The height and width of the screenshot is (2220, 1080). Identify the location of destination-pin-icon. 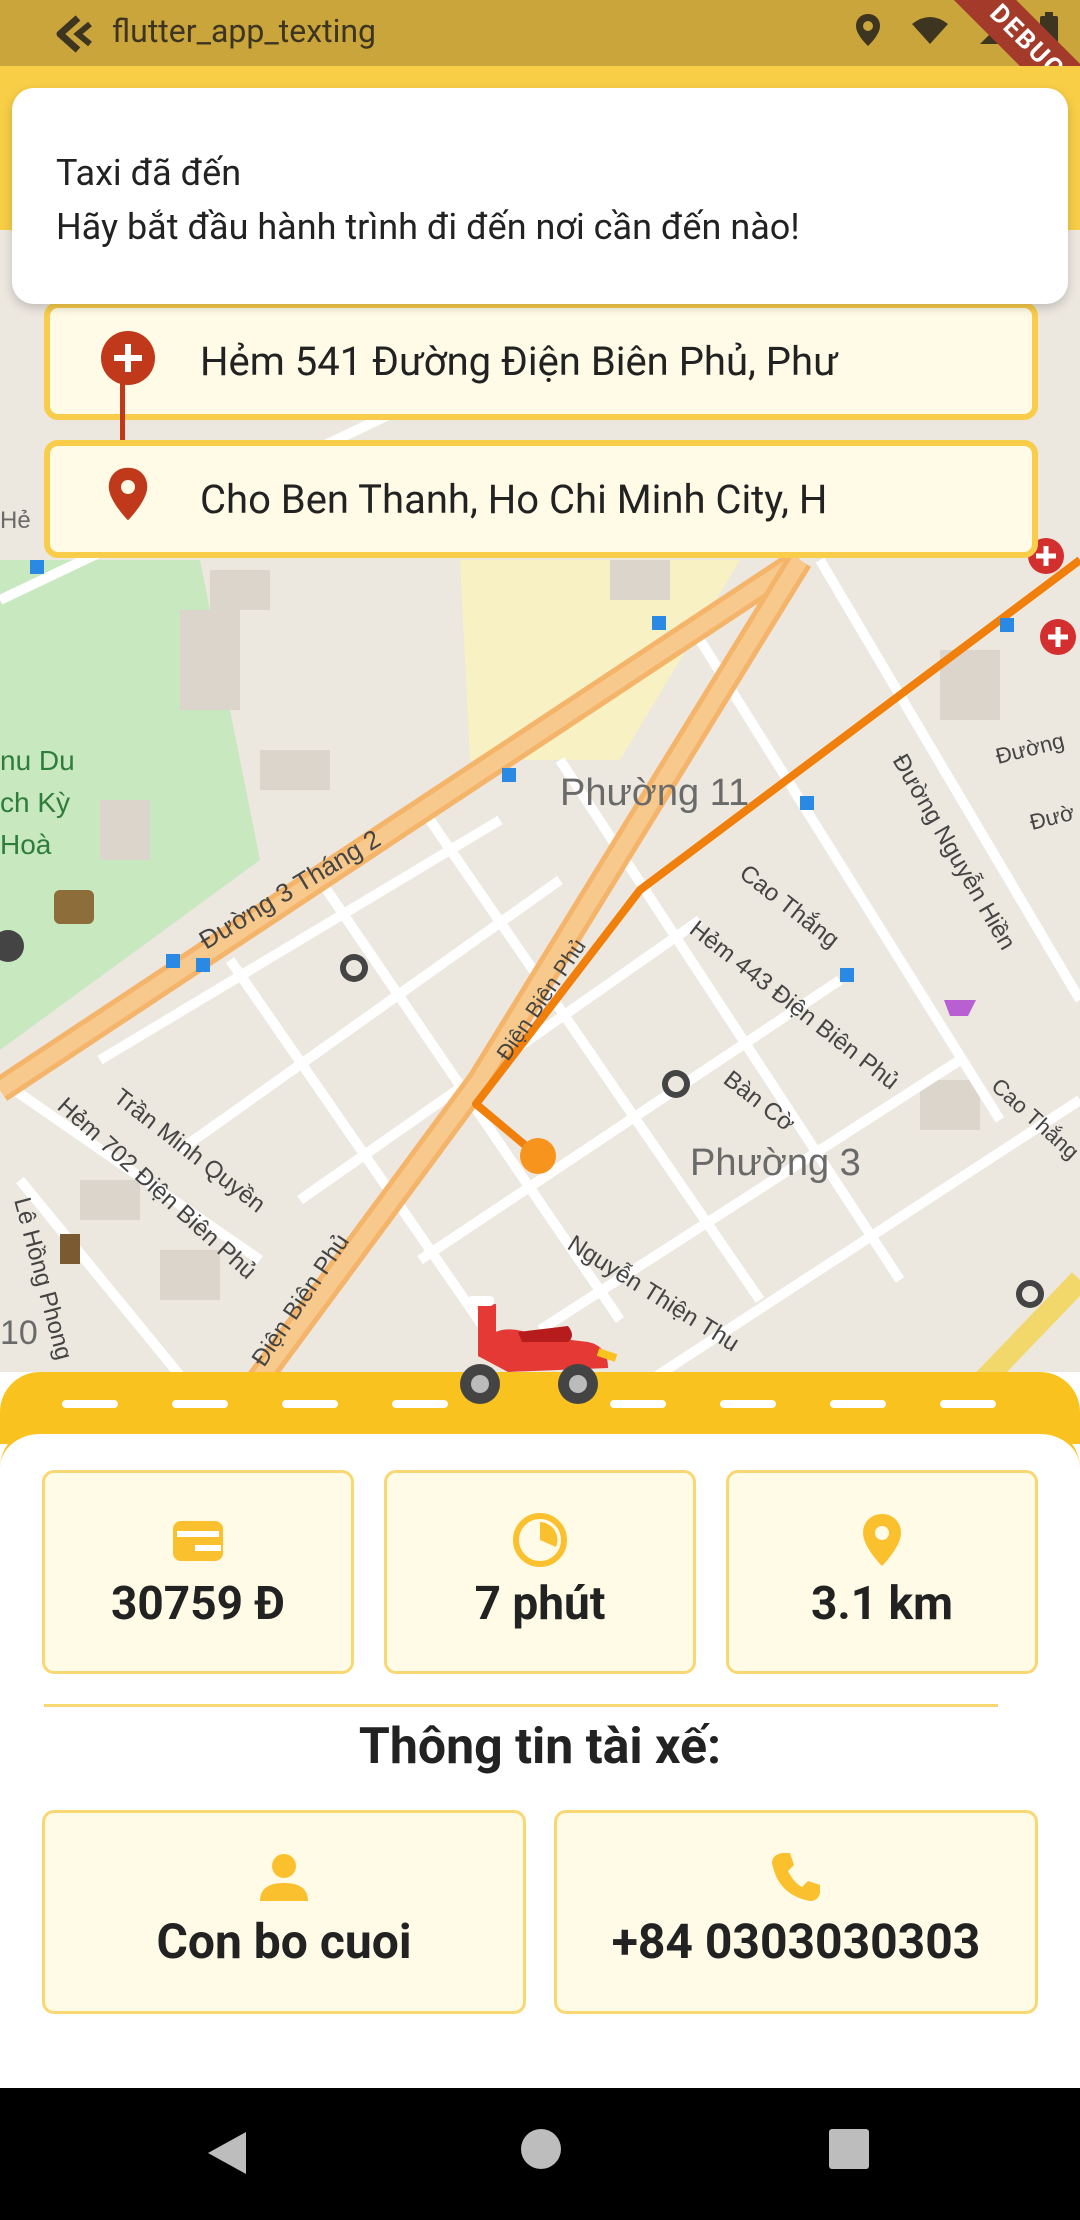
(128, 494).